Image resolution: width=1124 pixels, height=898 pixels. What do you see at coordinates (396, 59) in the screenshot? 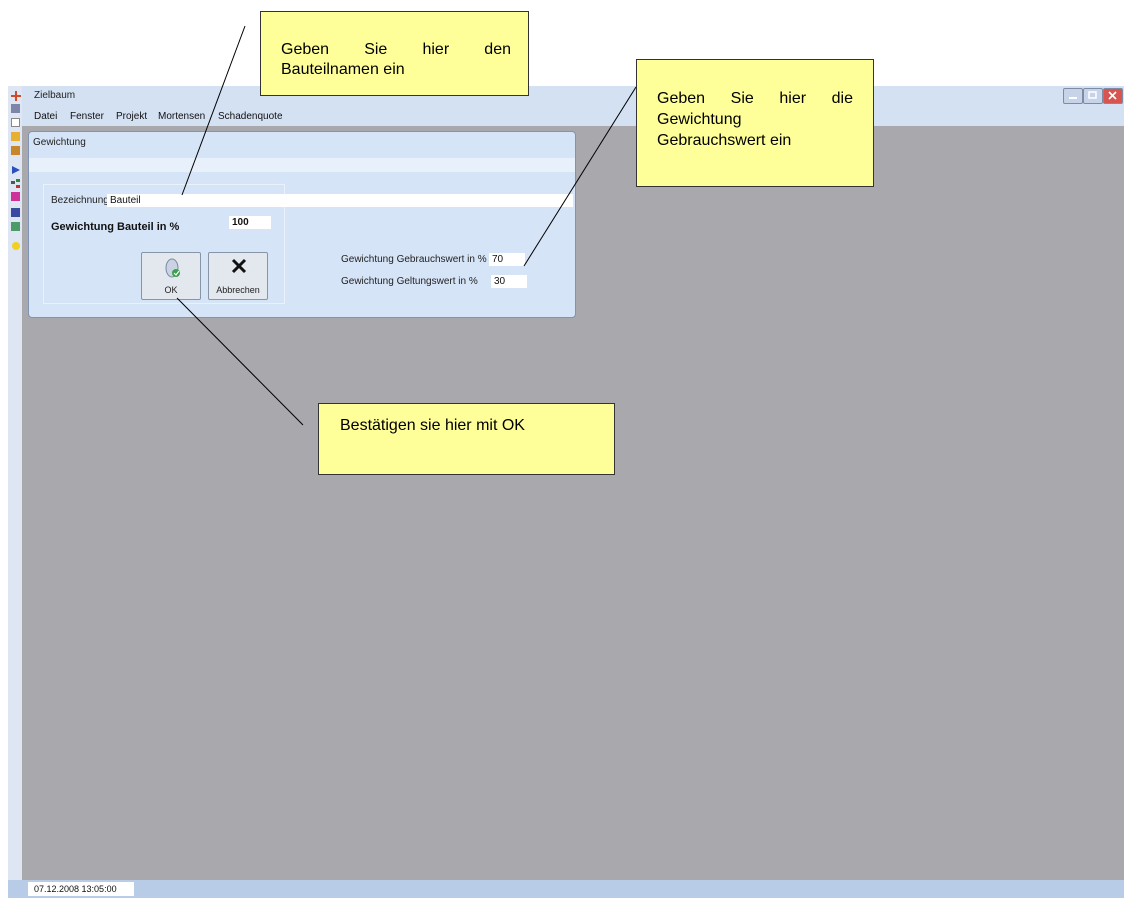
I see `callout-bauteilname-text: Geben Sie hier den Bauteilnamen ein` at bounding box center [396, 59].